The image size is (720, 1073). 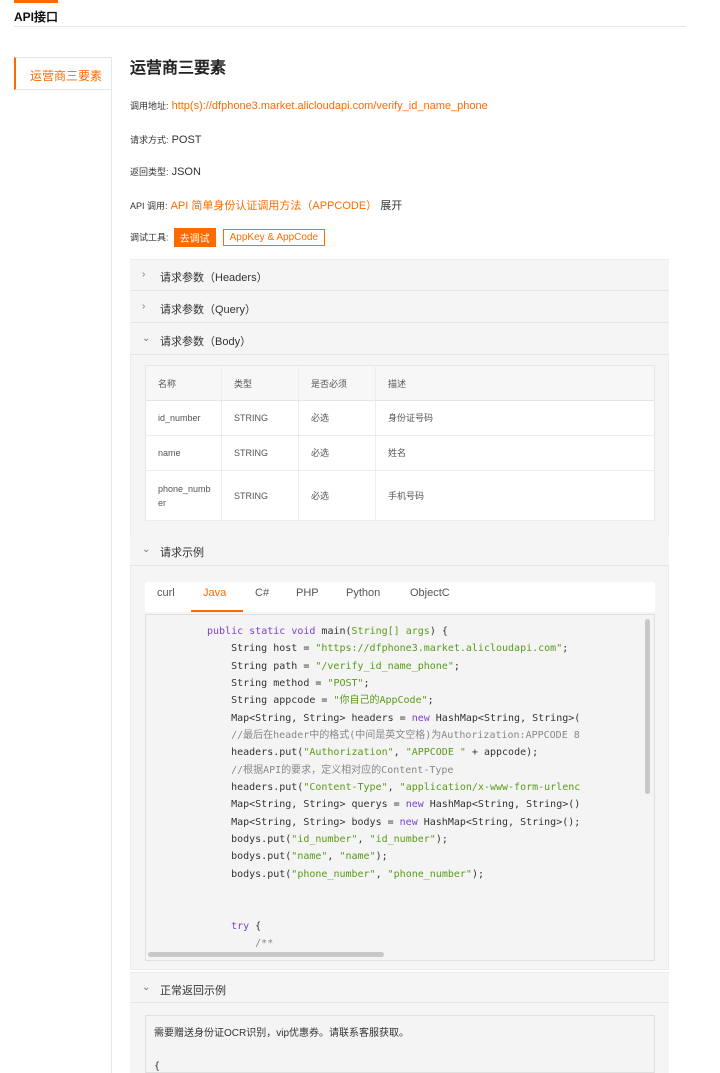 I want to click on accordion-body: ⌄ 请求参数（Body）, so click(x=399, y=339).